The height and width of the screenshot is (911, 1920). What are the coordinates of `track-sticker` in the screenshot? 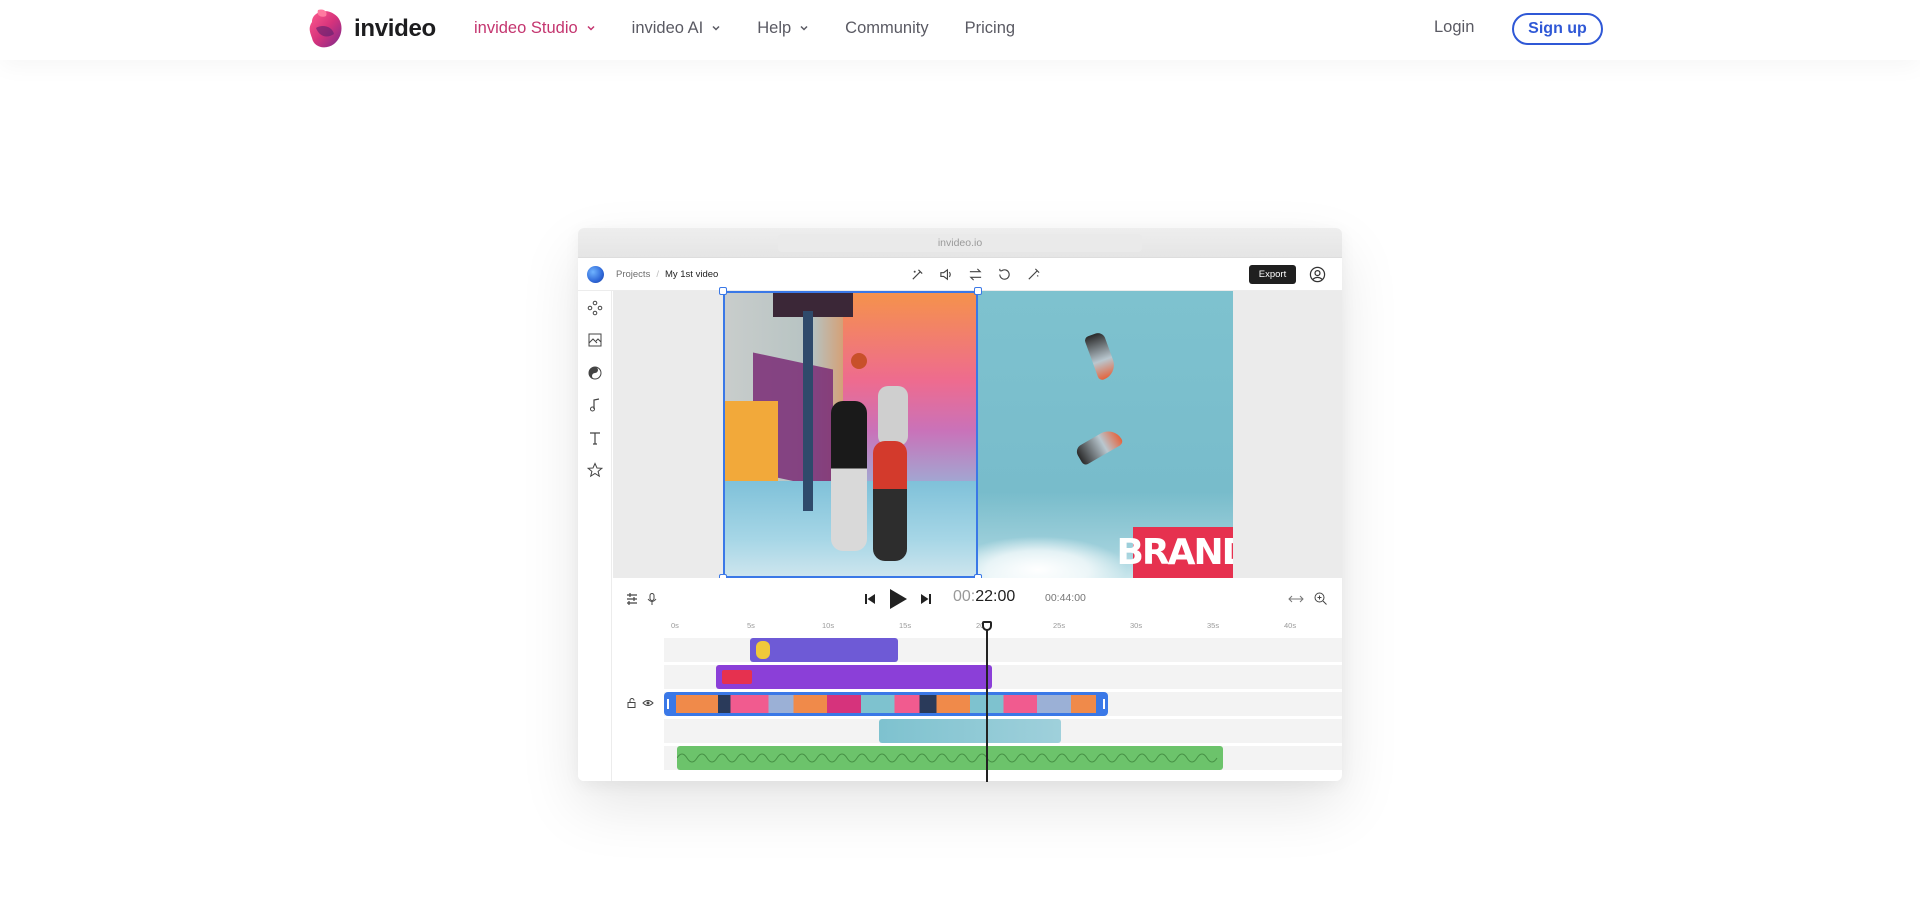 It's located at (1003, 650).